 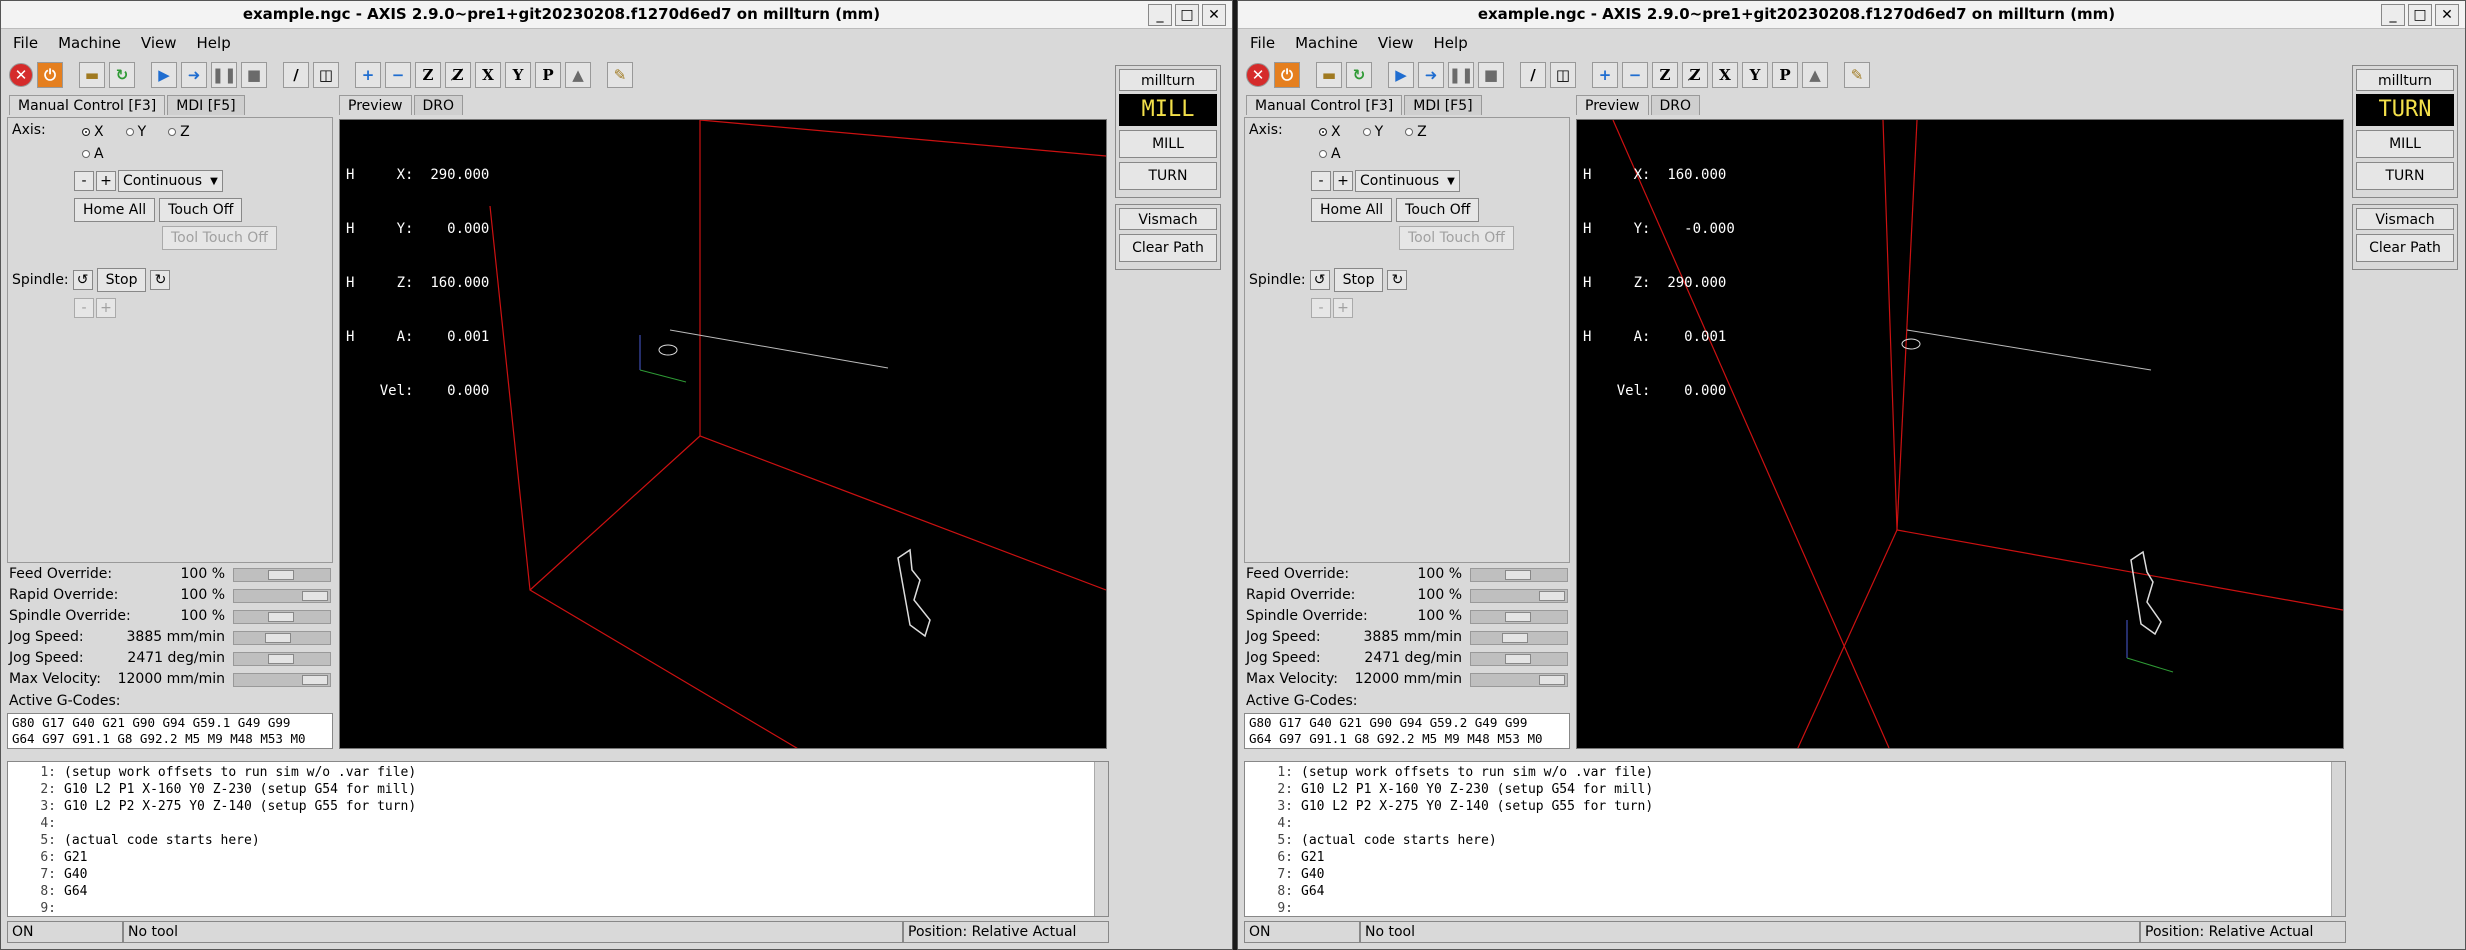 I want to click on step-icon: ➜, so click(x=194, y=75).